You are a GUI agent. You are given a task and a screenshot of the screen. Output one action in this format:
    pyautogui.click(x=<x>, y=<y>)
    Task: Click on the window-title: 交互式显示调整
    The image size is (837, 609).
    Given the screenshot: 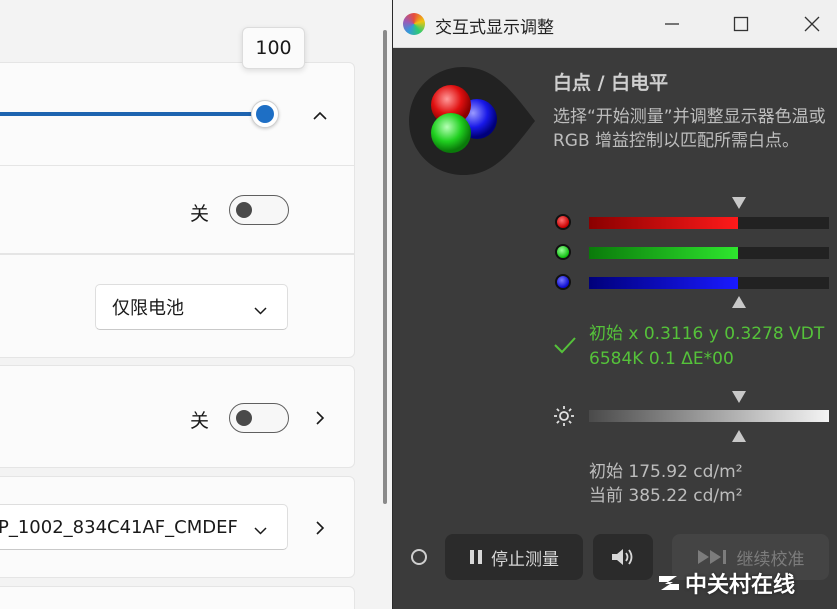 What is the action you would take?
    pyautogui.click(x=494, y=28)
    